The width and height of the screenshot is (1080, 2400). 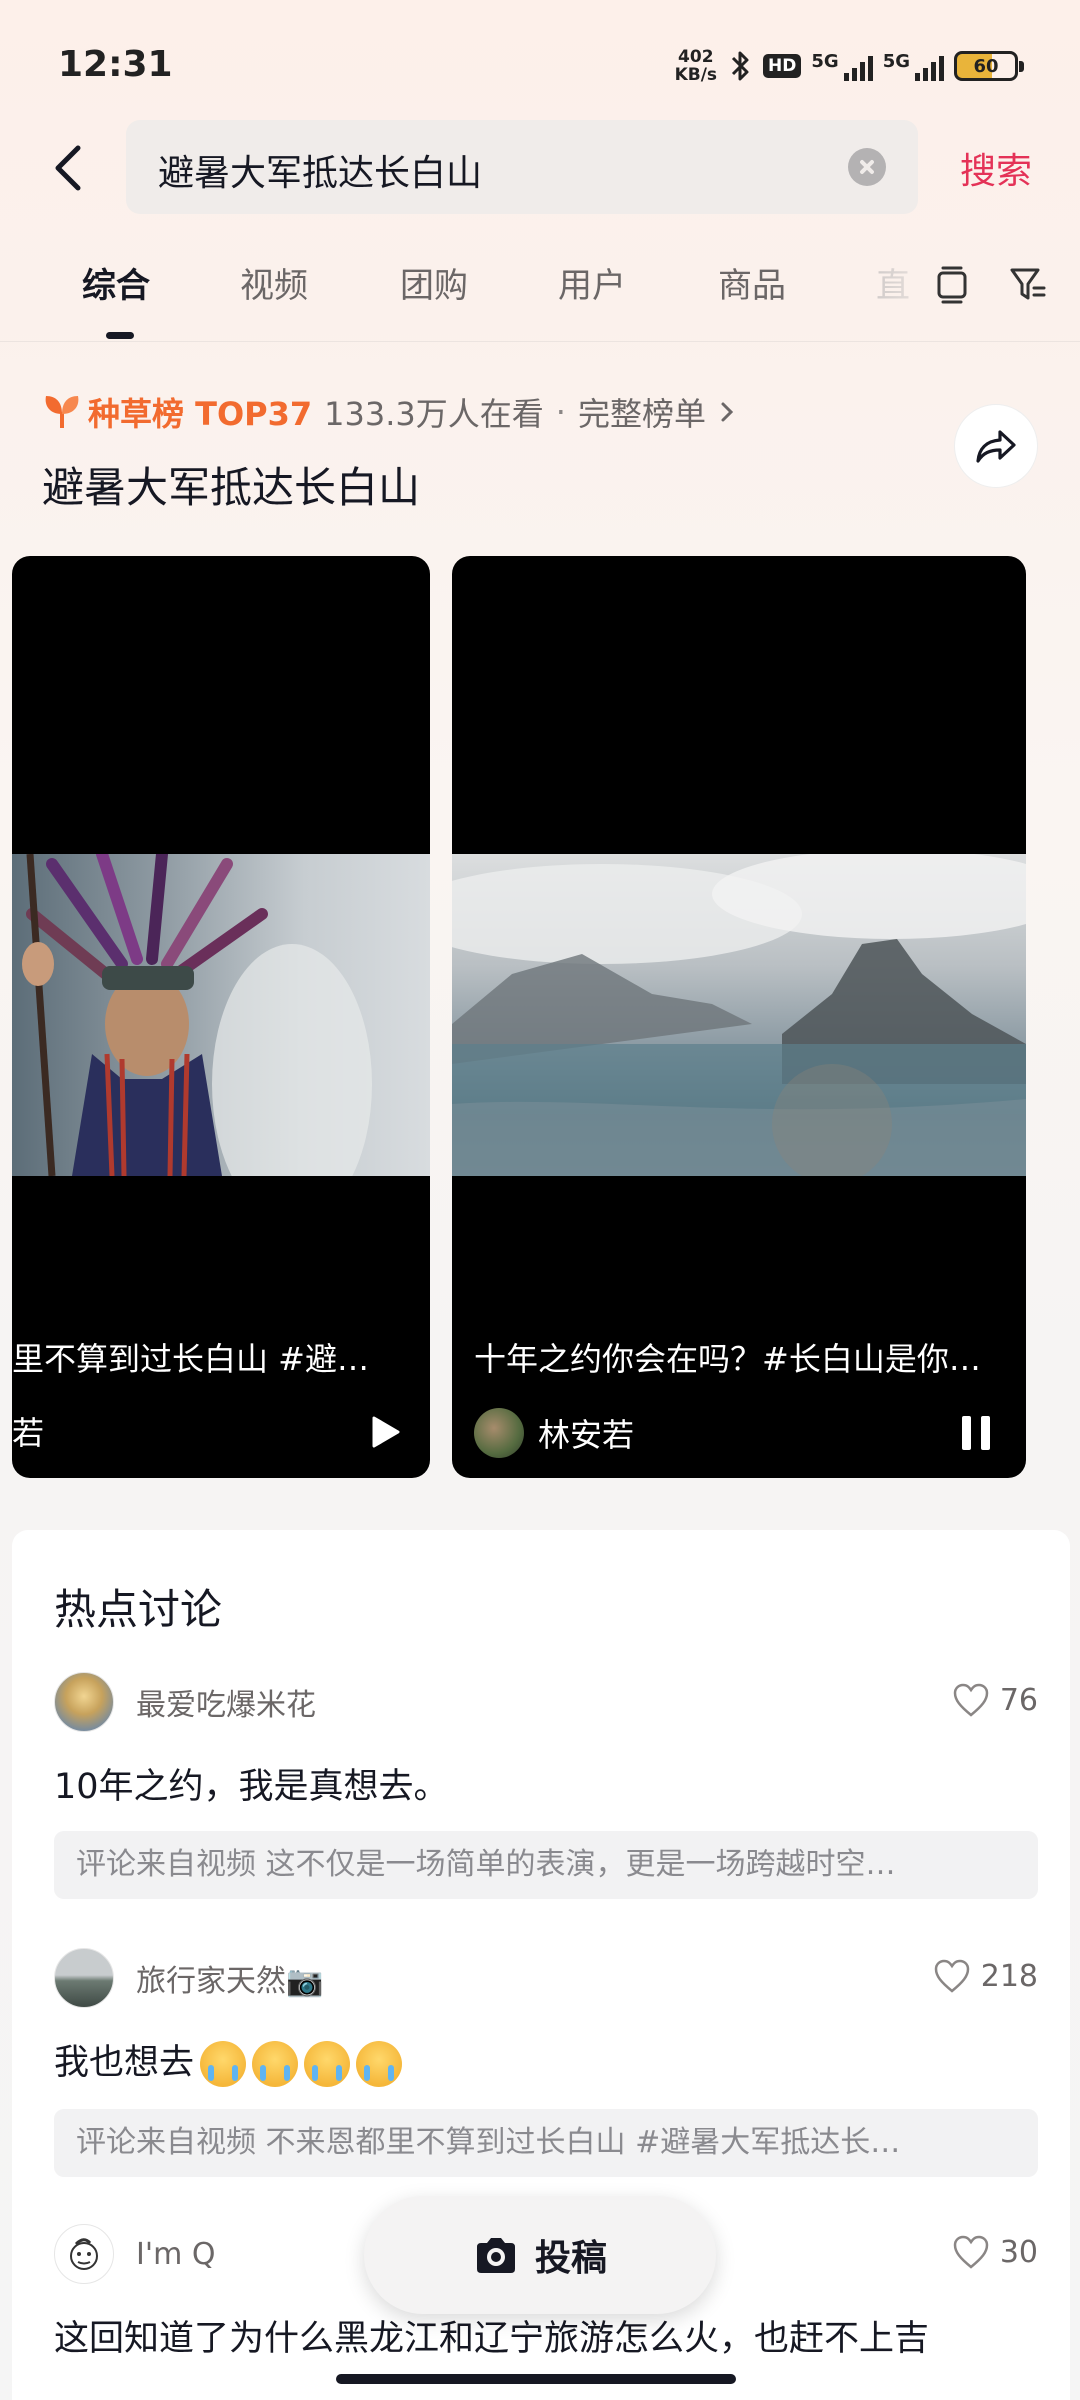 I want to click on full-list-link: 完整榜单, so click(x=642, y=412).